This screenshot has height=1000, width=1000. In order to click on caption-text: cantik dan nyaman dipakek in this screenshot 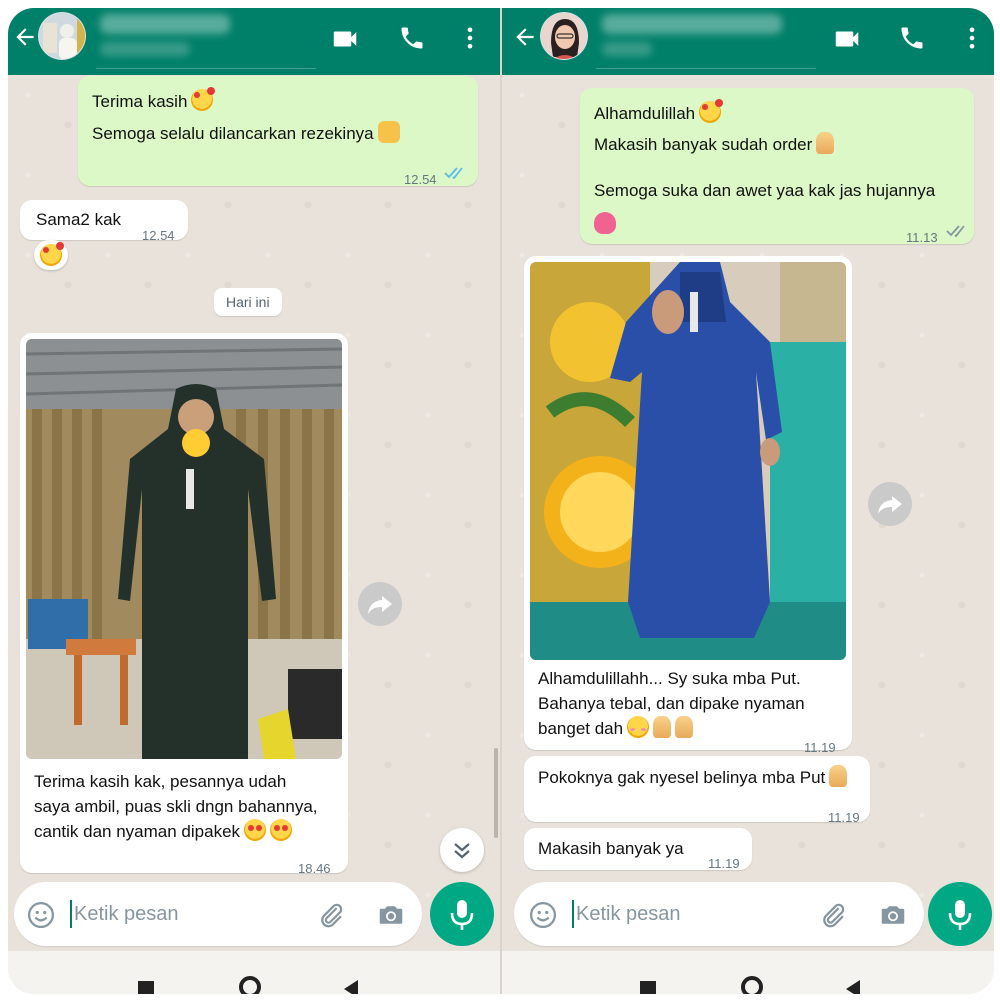, I will do `click(137, 831)`.